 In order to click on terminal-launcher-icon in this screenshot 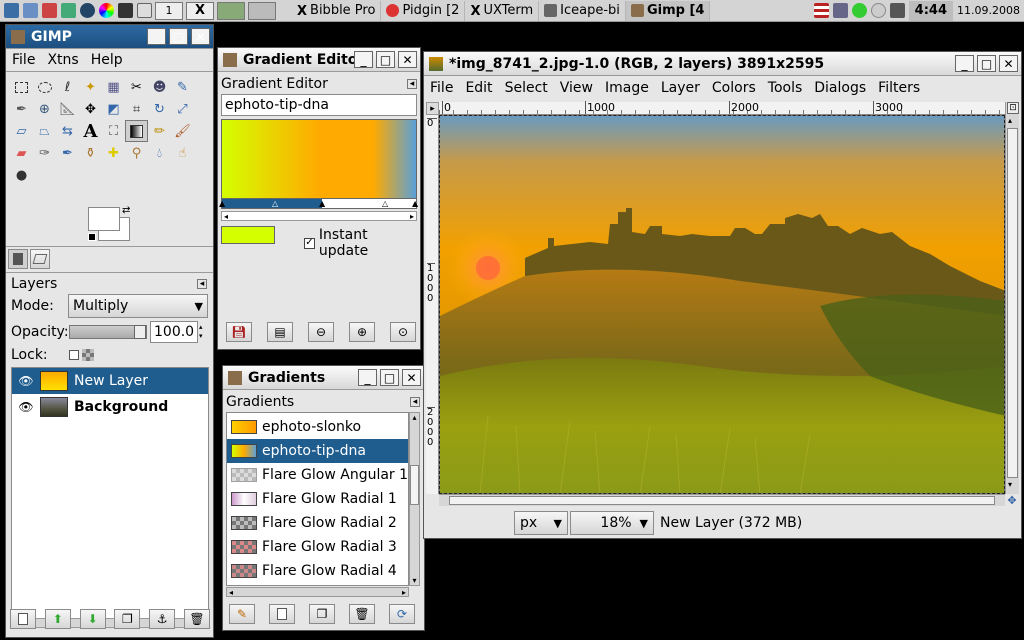, I will do `click(11, 10)`.